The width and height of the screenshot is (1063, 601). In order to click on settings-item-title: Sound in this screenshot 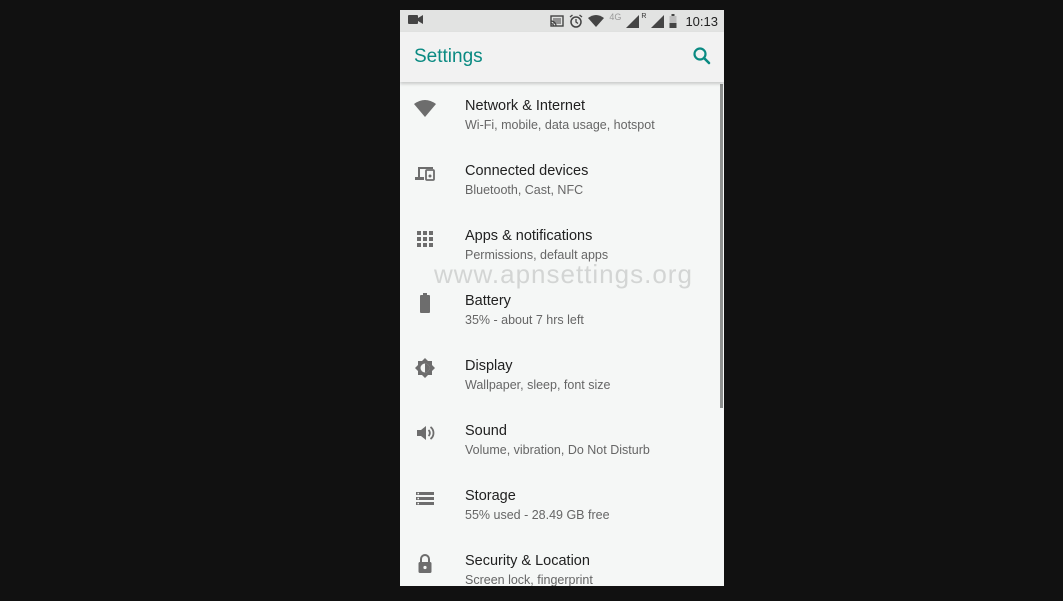, I will do `click(486, 431)`.